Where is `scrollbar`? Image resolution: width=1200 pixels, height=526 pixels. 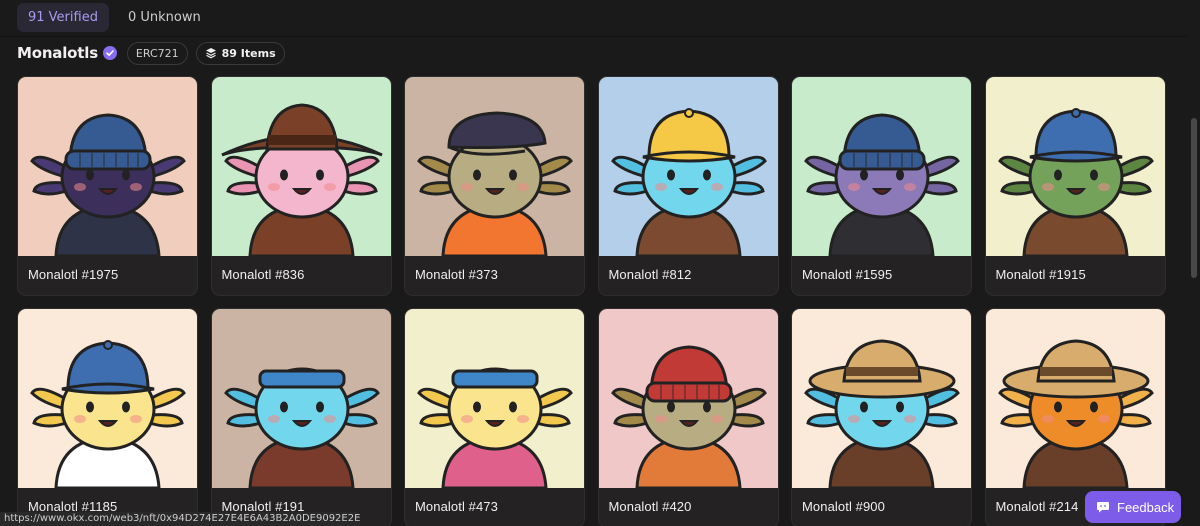 scrollbar is located at coordinates (1194, 263).